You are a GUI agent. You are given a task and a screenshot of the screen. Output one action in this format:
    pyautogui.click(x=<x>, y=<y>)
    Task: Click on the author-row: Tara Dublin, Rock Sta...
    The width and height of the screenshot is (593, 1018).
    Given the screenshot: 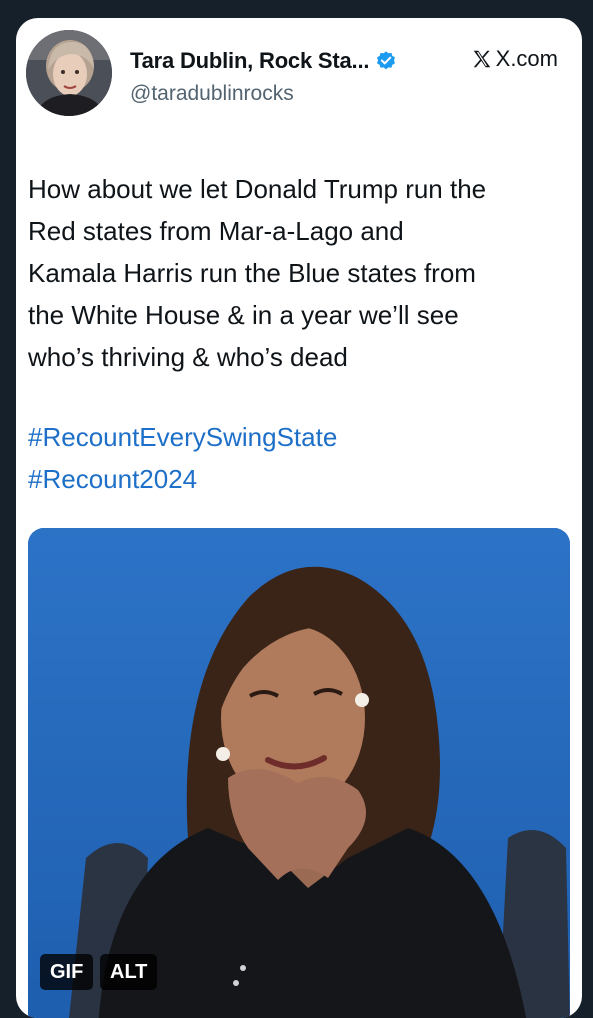 What is the action you would take?
    pyautogui.click(x=263, y=61)
    